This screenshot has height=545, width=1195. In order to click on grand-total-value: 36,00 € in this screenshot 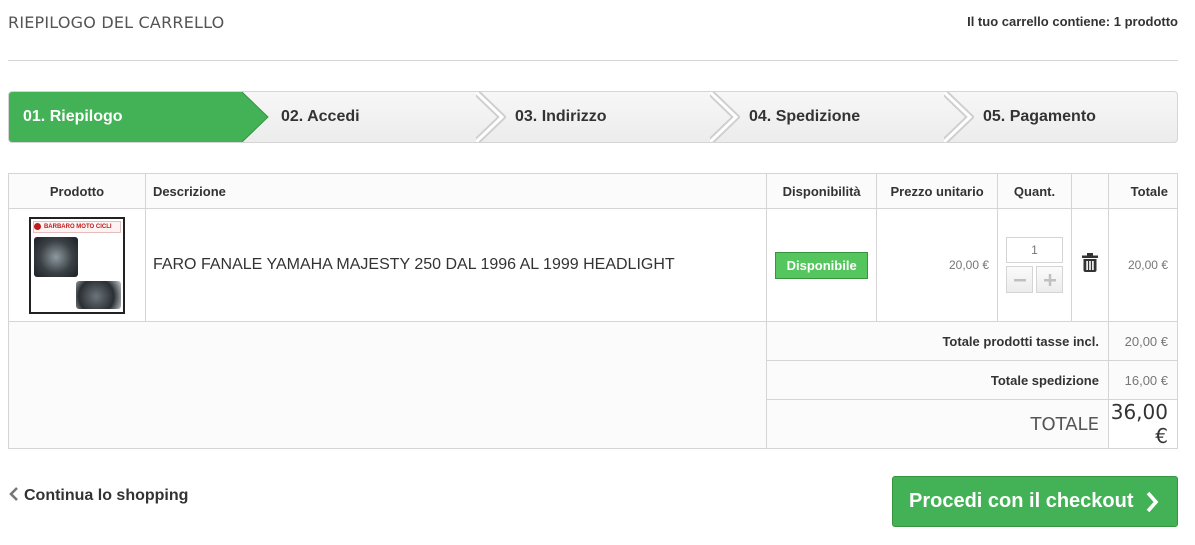, I will do `click(1143, 424)`.